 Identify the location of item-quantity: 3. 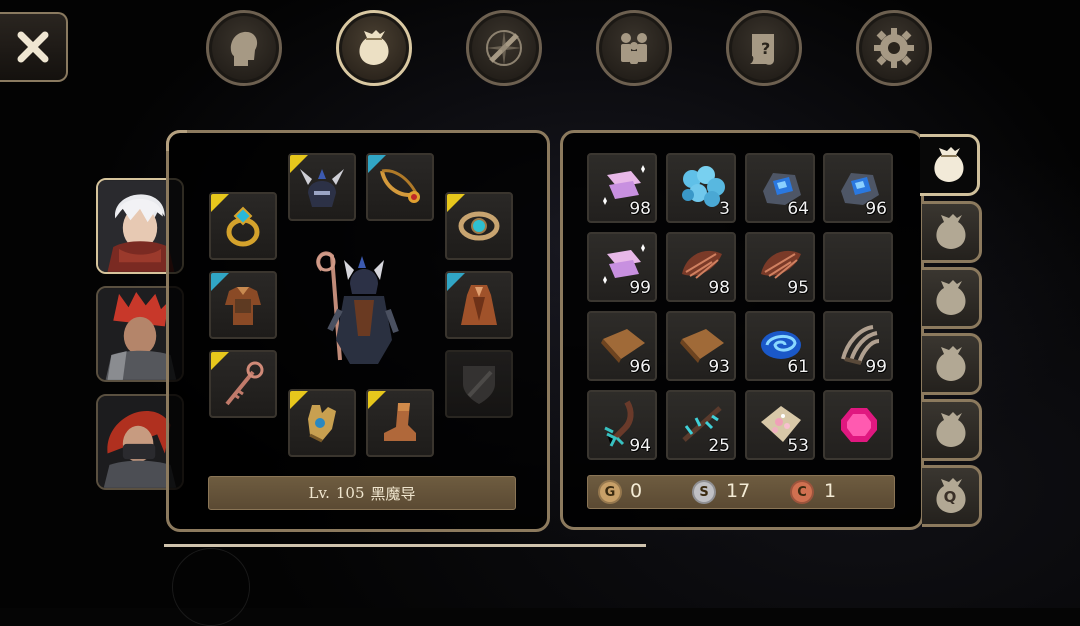
(724, 209).